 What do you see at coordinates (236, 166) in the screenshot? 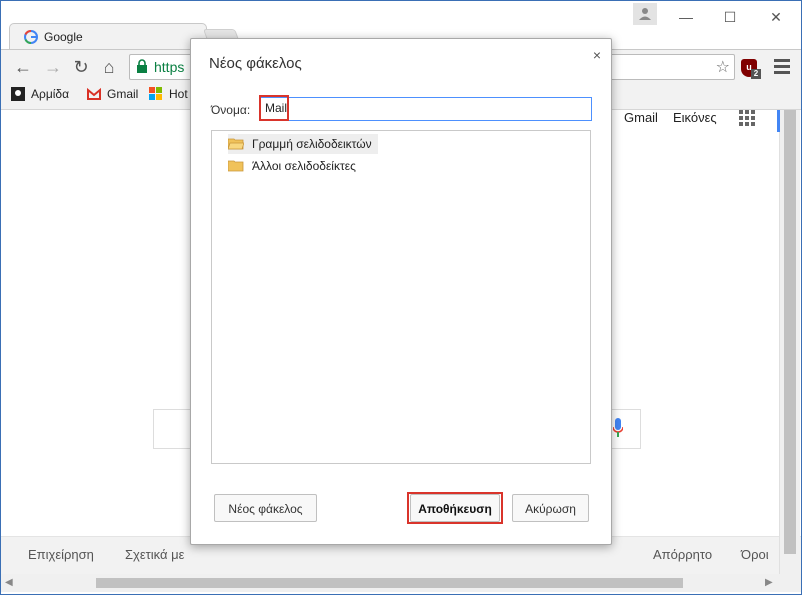
I see `folder-icon` at bounding box center [236, 166].